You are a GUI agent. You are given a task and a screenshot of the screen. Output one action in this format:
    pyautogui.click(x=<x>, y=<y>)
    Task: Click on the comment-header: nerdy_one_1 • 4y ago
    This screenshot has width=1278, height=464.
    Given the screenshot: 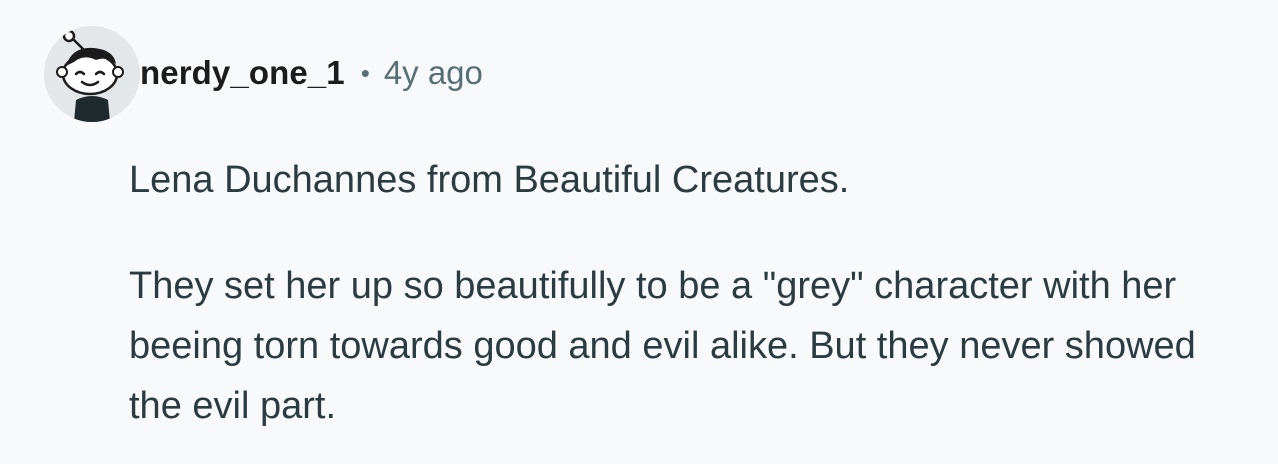 What is the action you would take?
    pyautogui.click(x=263, y=74)
    